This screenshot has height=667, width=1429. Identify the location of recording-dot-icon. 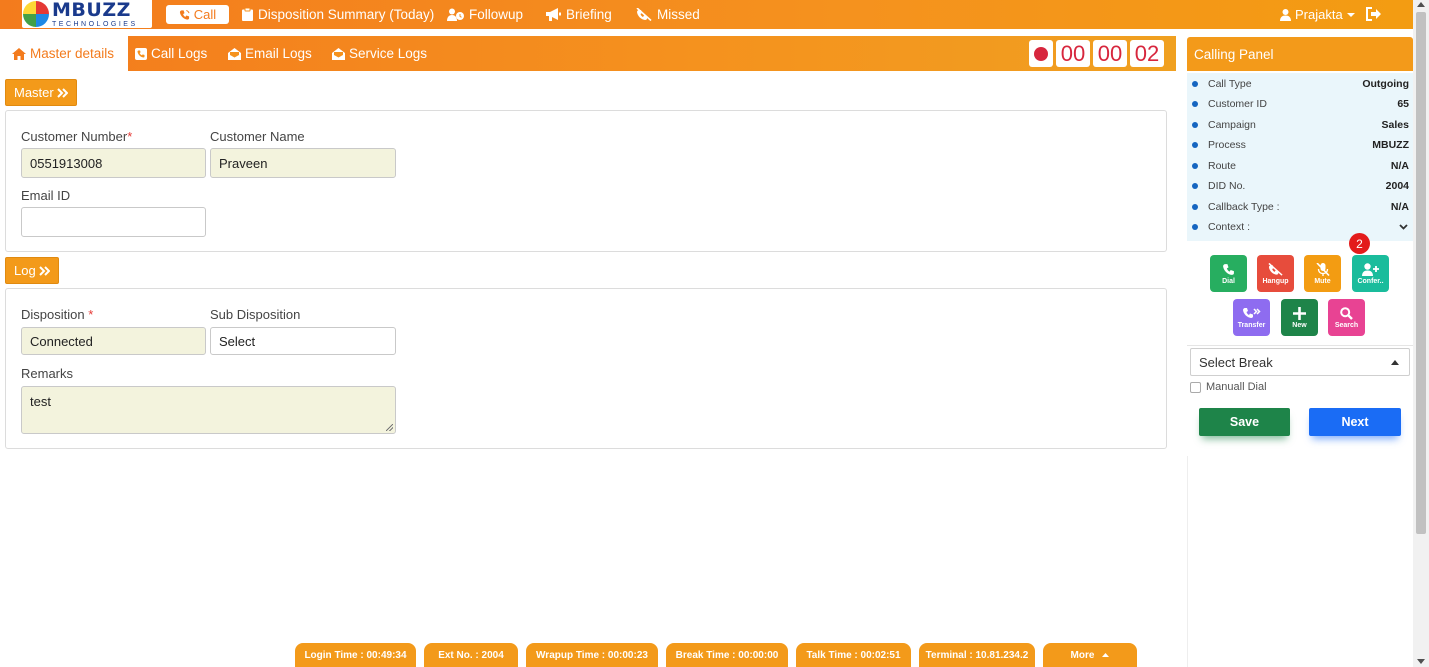
(1041, 53).